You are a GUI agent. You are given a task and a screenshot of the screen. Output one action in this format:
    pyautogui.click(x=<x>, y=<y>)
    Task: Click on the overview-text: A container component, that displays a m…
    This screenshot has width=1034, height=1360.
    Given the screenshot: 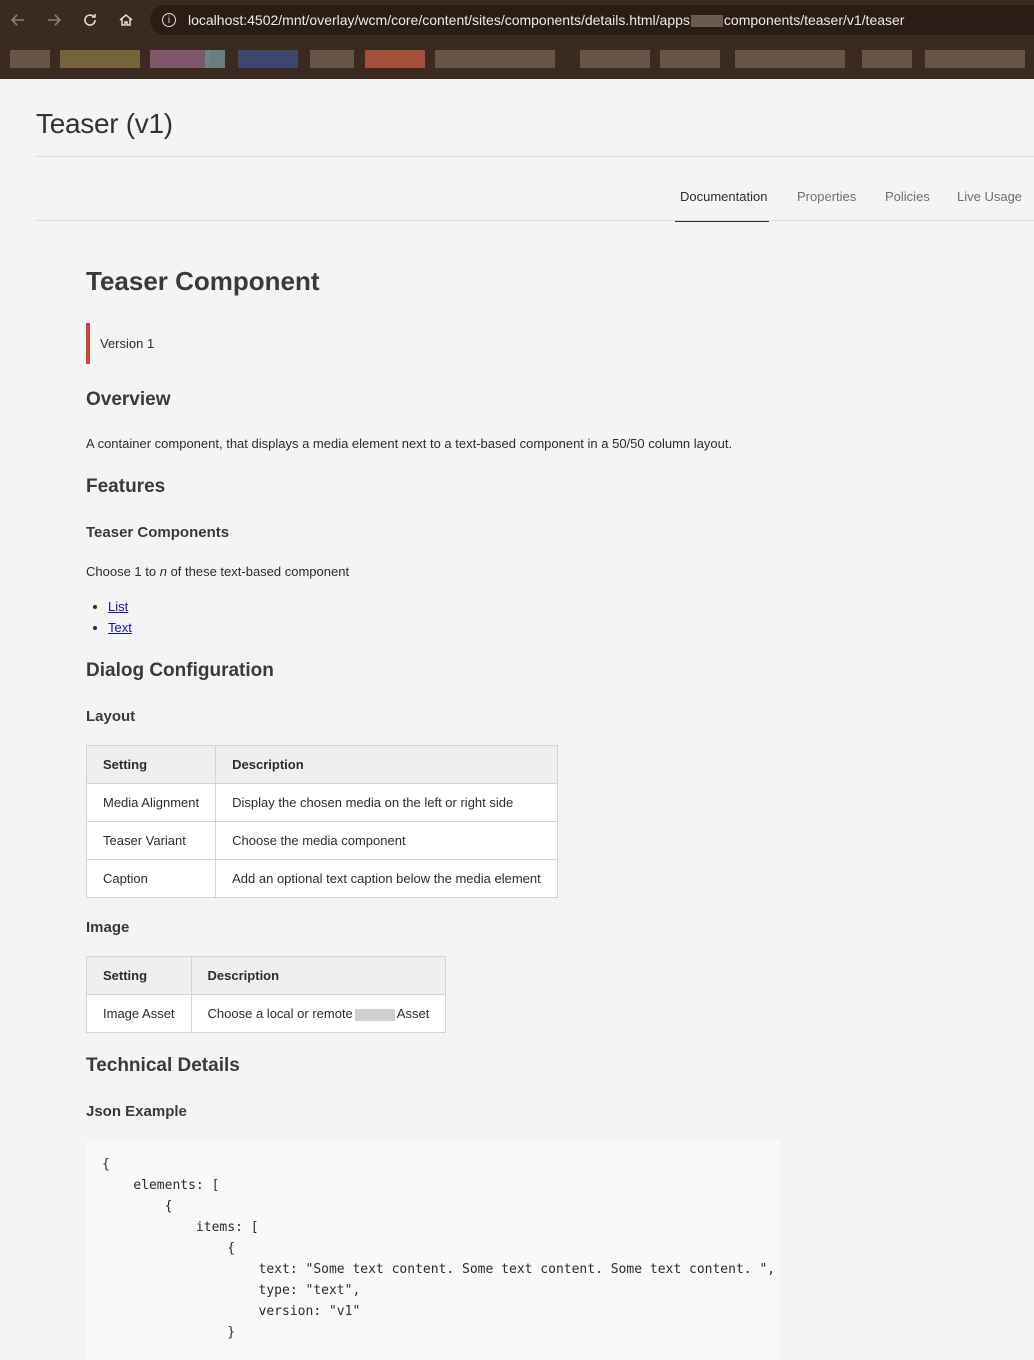 What is the action you would take?
    pyautogui.click(x=409, y=443)
    